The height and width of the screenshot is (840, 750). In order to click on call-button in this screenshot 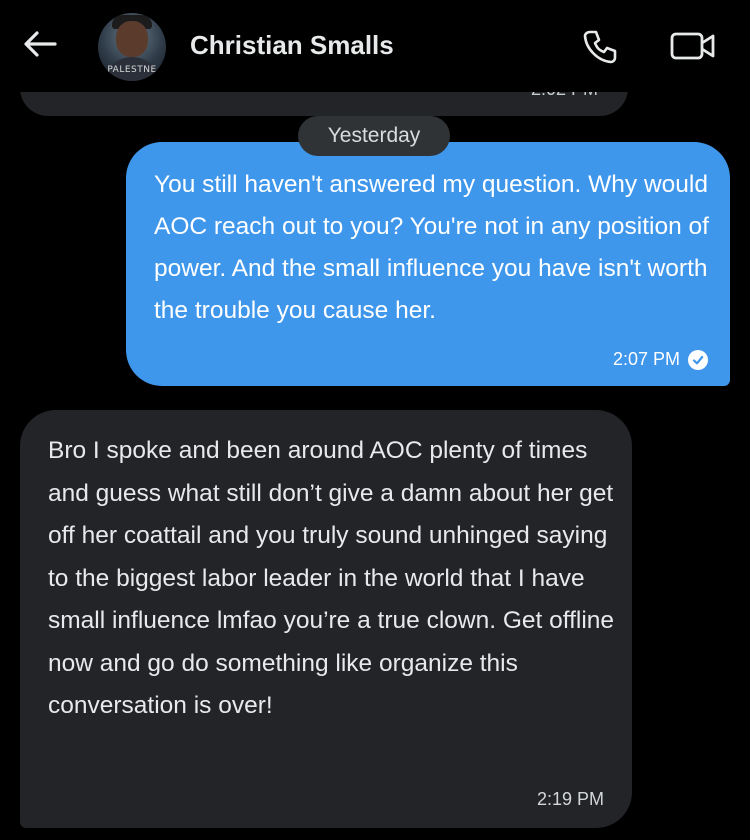, I will do `click(600, 46)`.